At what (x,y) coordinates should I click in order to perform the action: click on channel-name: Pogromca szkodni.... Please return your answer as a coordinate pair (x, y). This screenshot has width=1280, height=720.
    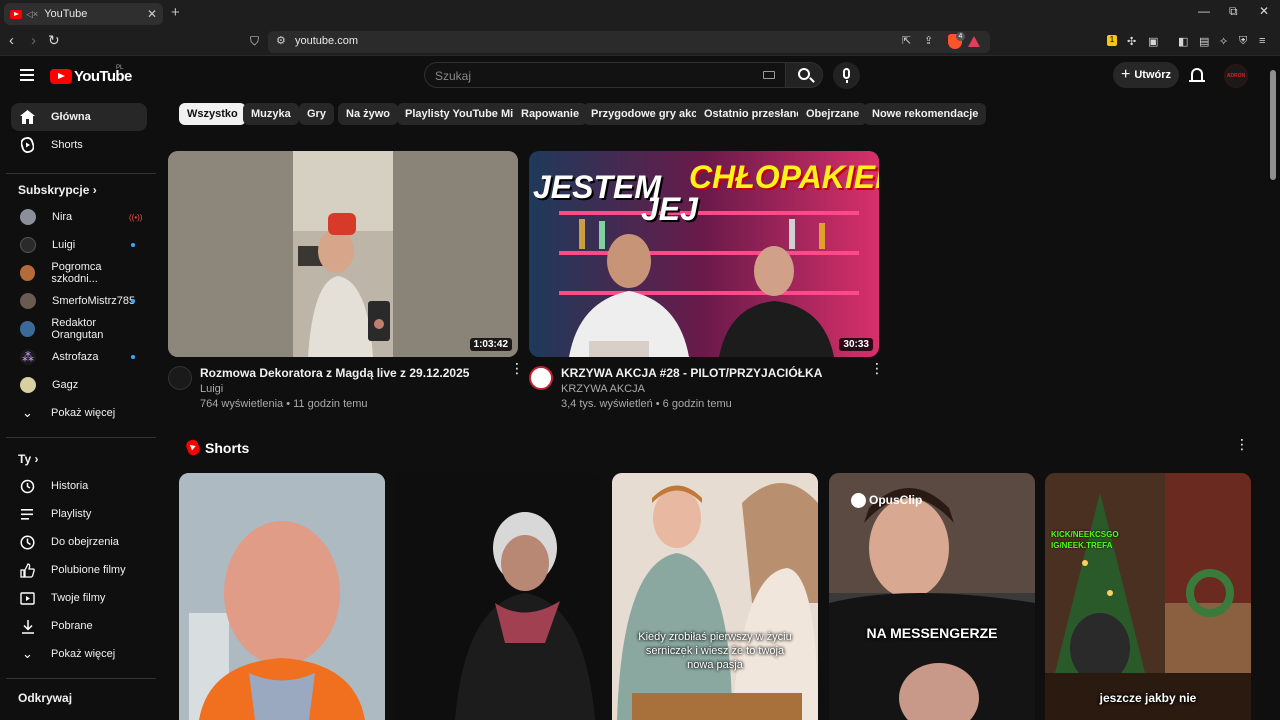
    Looking at the image, I should click on (76, 273).